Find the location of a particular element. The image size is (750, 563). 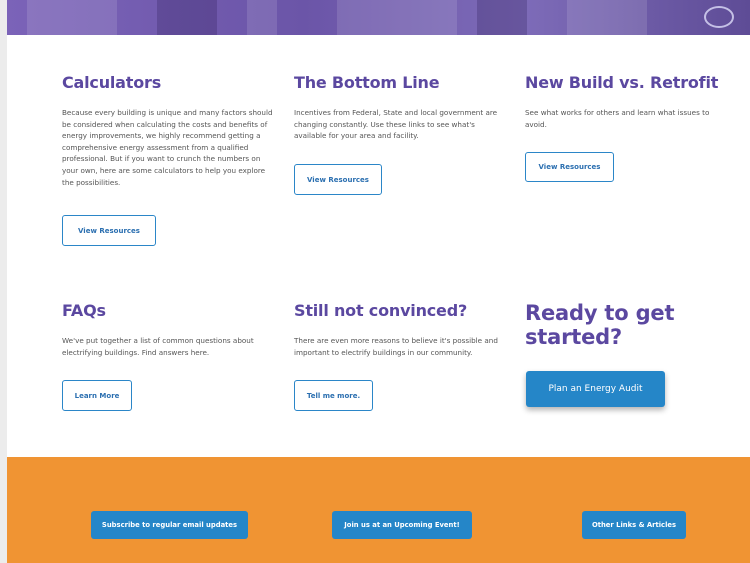

bottom-line-heading: The Bottom Line is located at coordinates (367, 82).